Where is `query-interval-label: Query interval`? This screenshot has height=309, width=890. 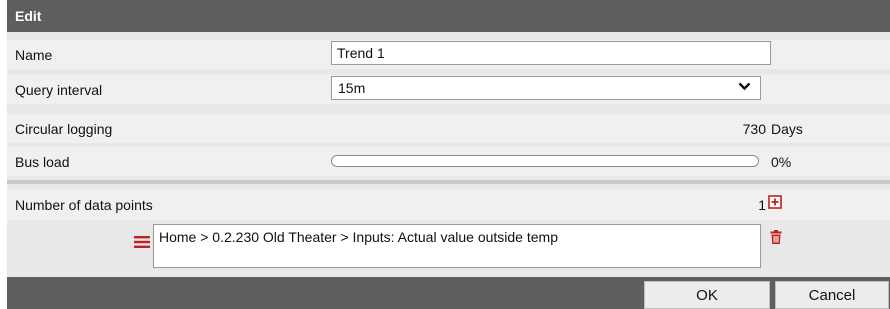
query-interval-label: Query interval is located at coordinates (59, 90).